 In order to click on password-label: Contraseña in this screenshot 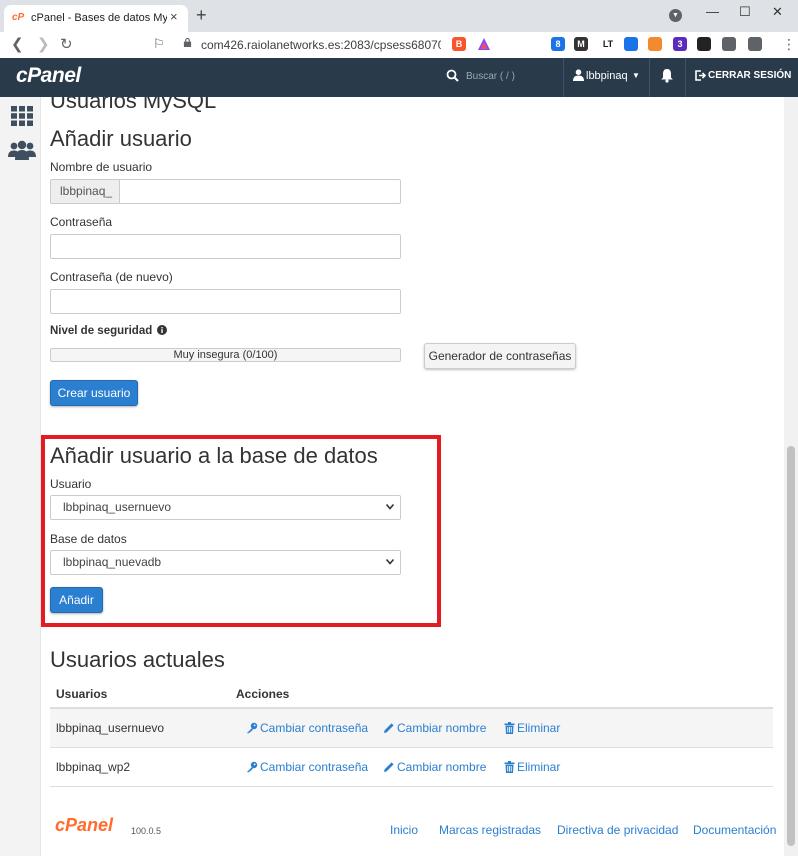, I will do `click(81, 222)`.